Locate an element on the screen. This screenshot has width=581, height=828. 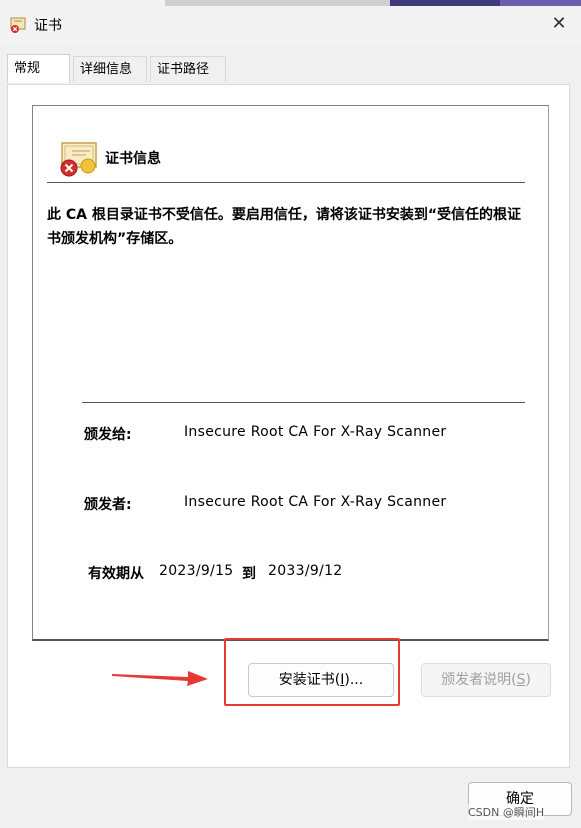
annotation-arrow-icon is located at coordinates (160, 678).